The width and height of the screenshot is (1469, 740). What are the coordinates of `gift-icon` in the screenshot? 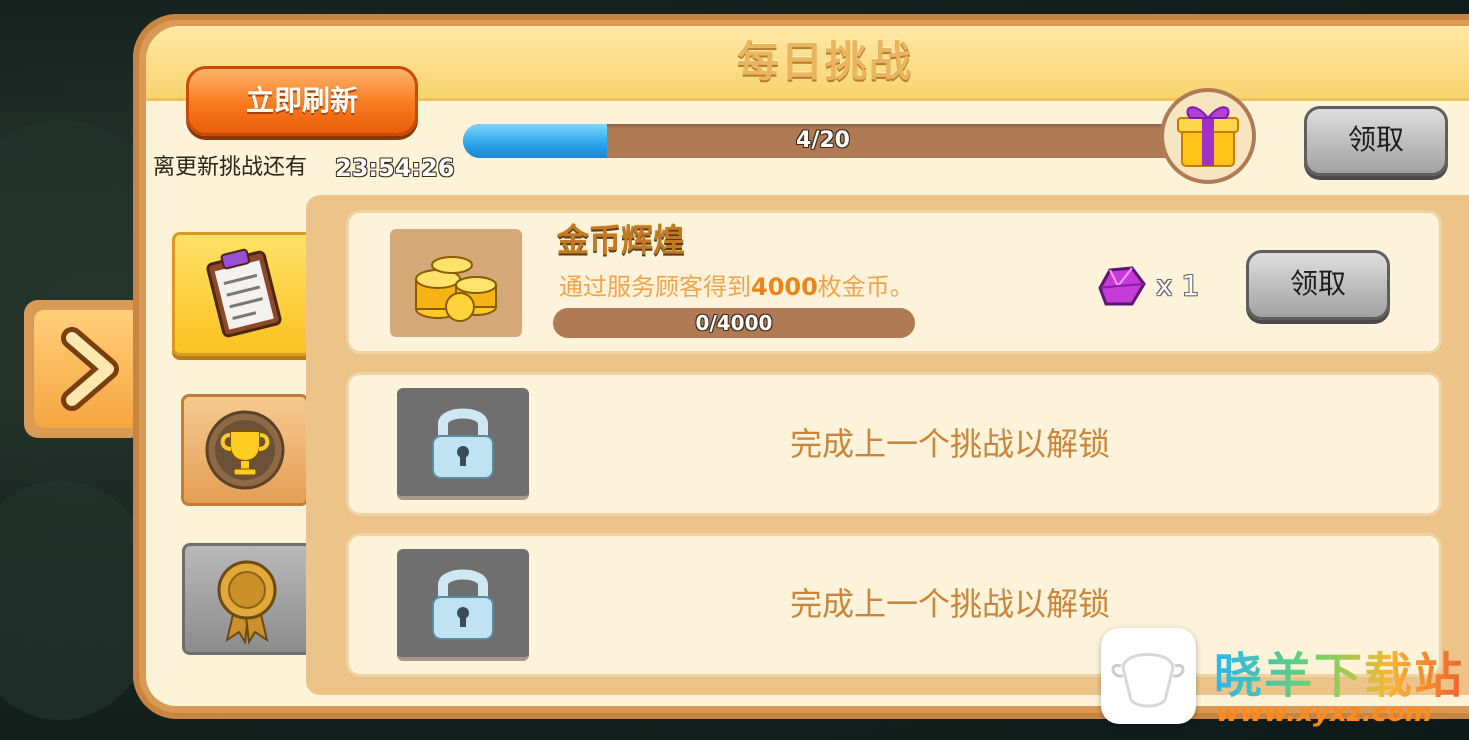 It's located at (1208, 136).